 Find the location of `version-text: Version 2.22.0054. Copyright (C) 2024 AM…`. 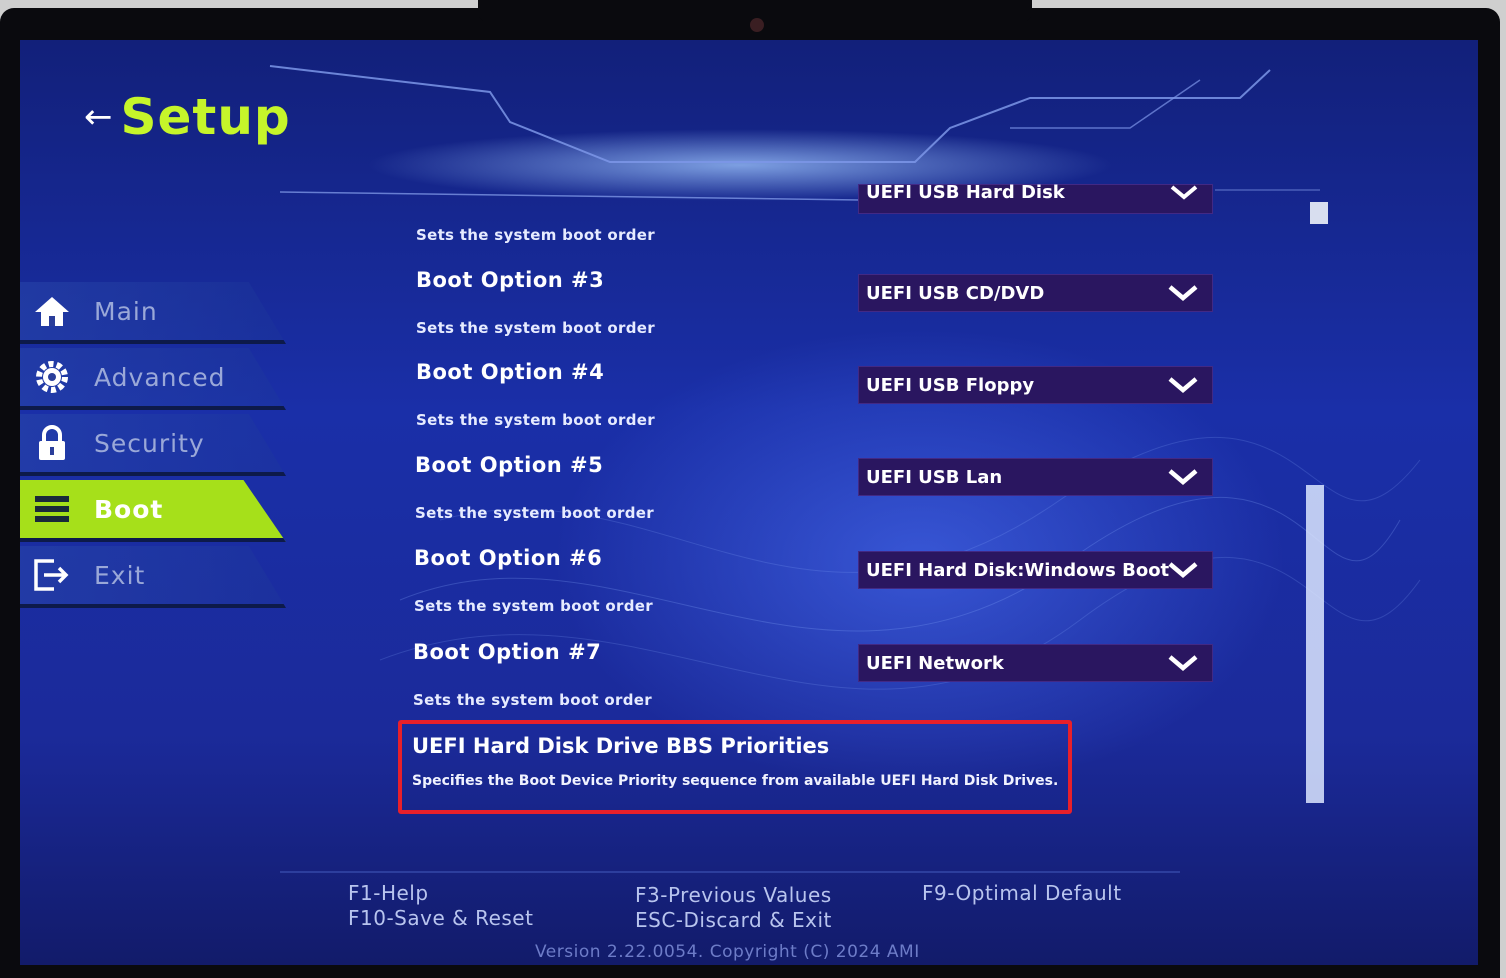

version-text: Version 2.22.0054. Copyright (C) 2024 AM… is located at coordinates (727, 952).